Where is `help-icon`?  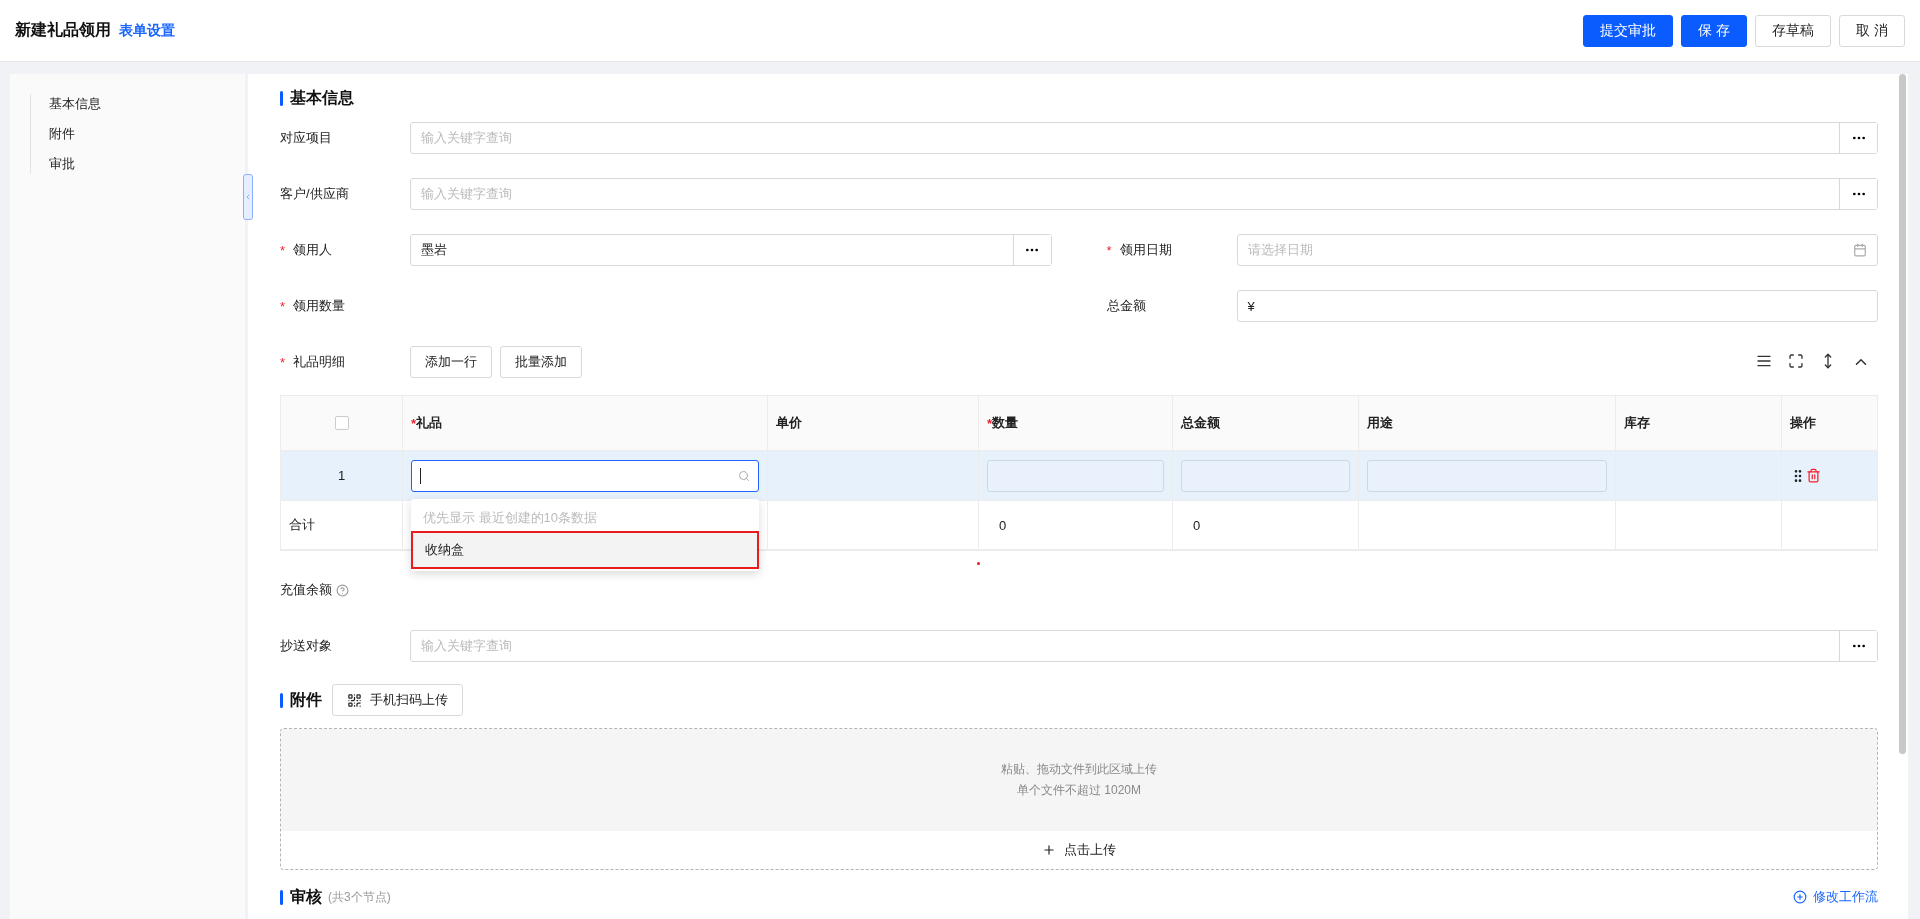 help-icon is located at coordinates (342, 590).